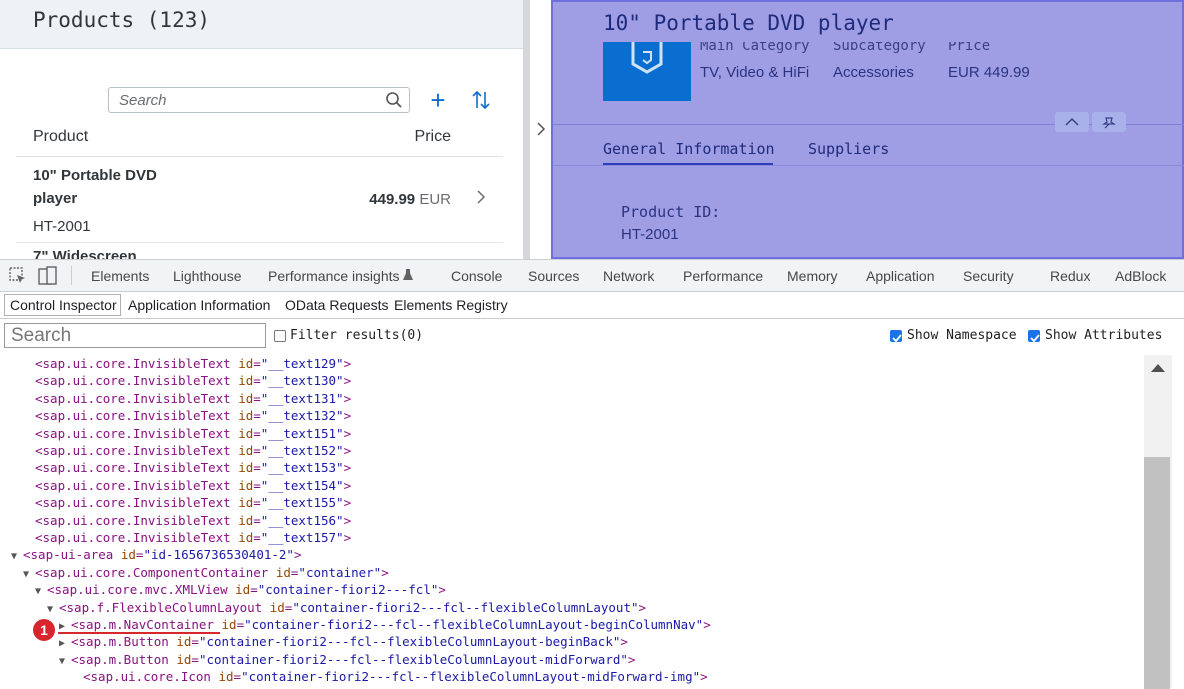  Describe the element at coordinates (848, 149) in the screenshot. I see `tab-suppliers: Suppliers` at that location.